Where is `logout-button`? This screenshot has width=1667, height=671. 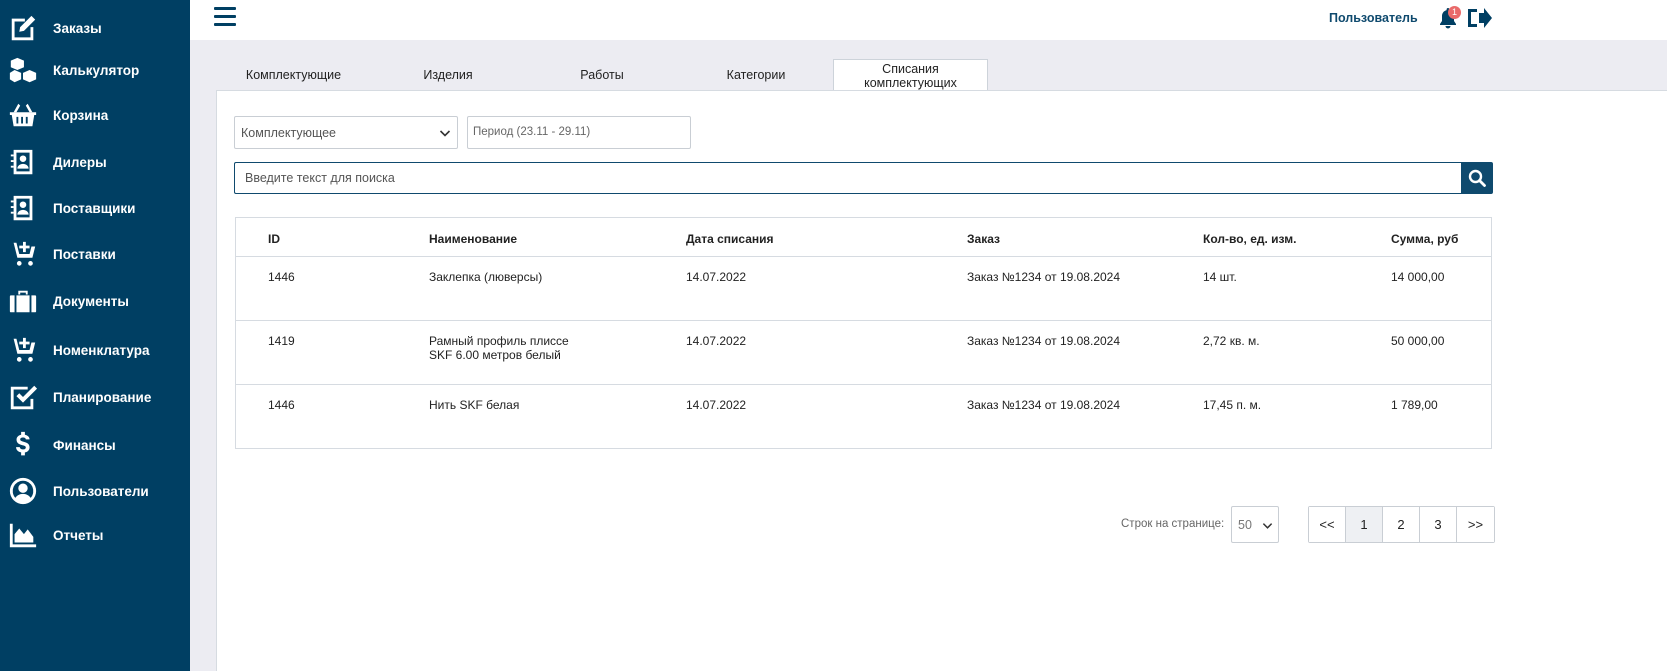 logout-button is located at coordinates (1479, 18).